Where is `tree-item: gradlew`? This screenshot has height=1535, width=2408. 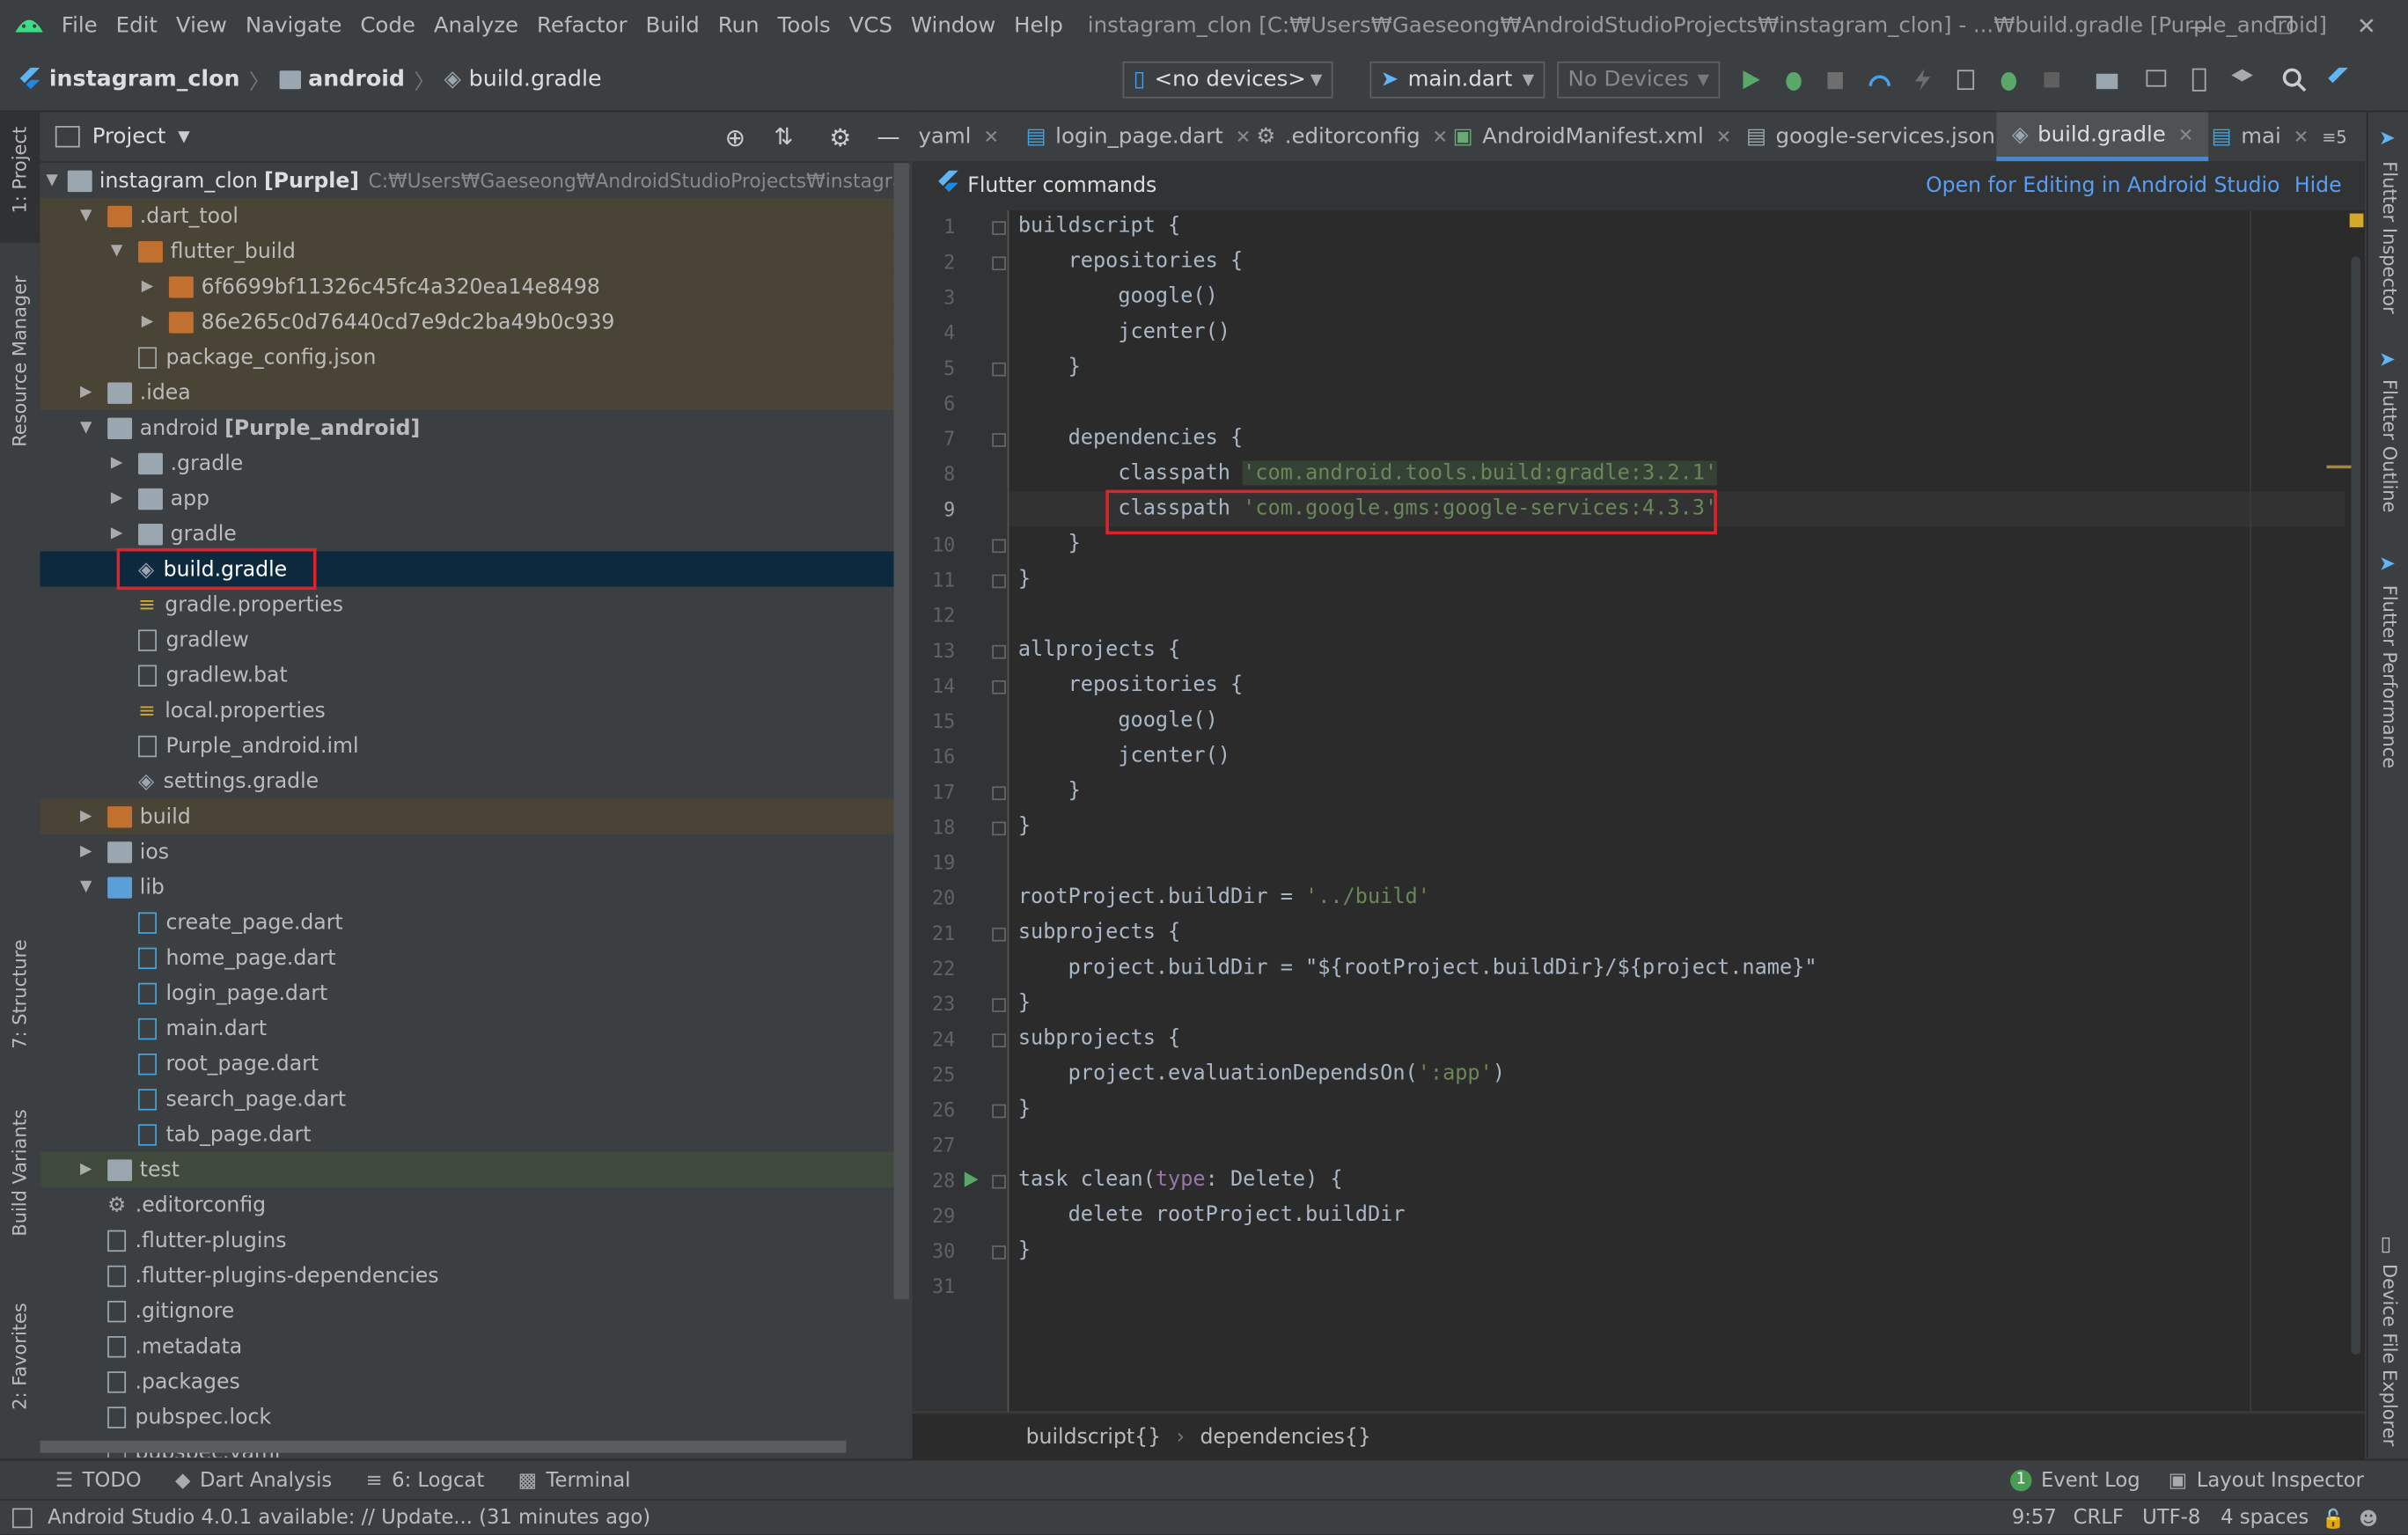 tree-item: gradlew is located at coordinates (474, 639).